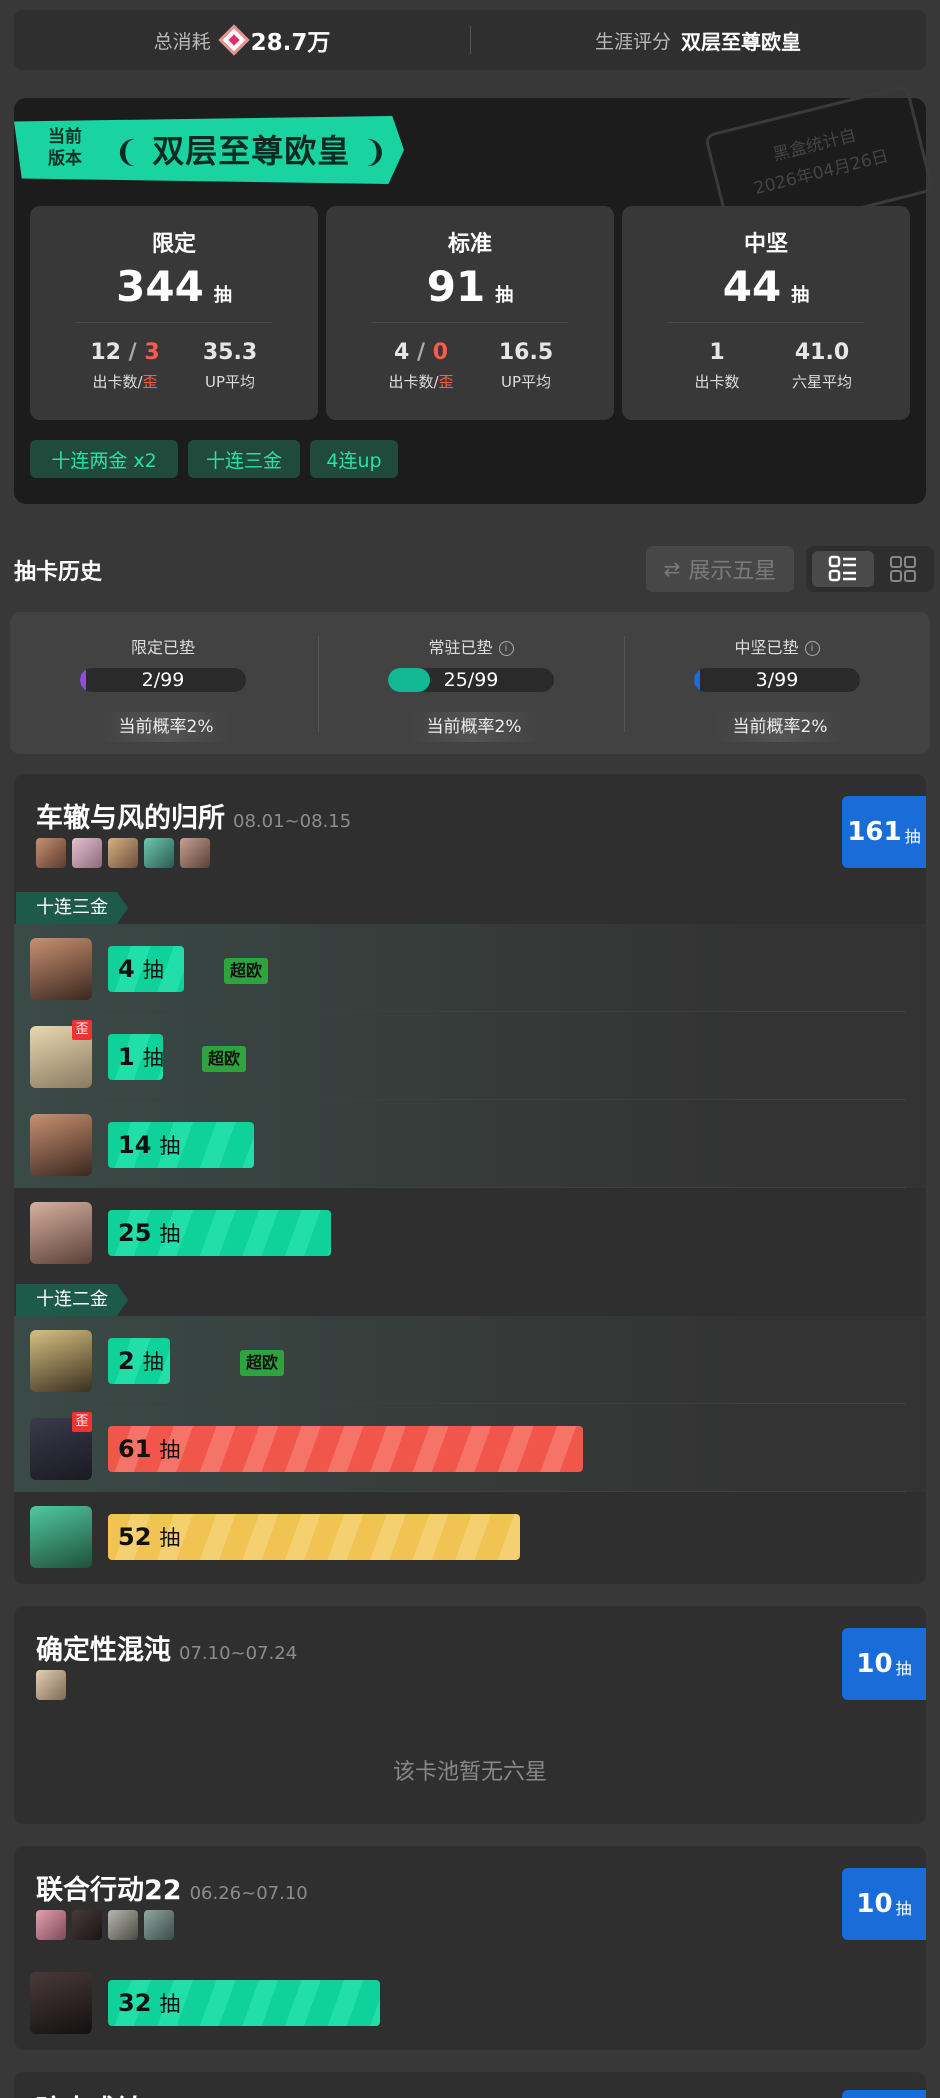 The width and height of the screenshot is (940, 2098). What do you see at coordinates (109, 1890) in the screenshot?
I see `pool-name-text: 联合行动22` at bounding box center [109, 1890].